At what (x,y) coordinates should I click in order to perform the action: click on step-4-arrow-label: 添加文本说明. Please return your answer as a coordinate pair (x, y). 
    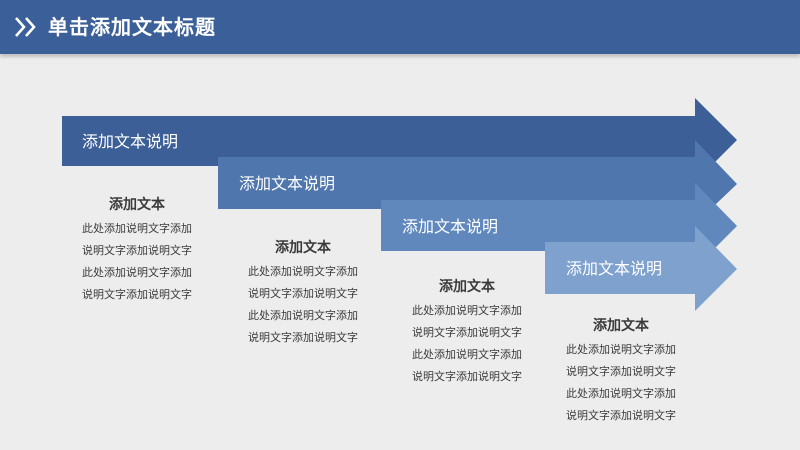
    Looking at the image, I should click on (614, 268).